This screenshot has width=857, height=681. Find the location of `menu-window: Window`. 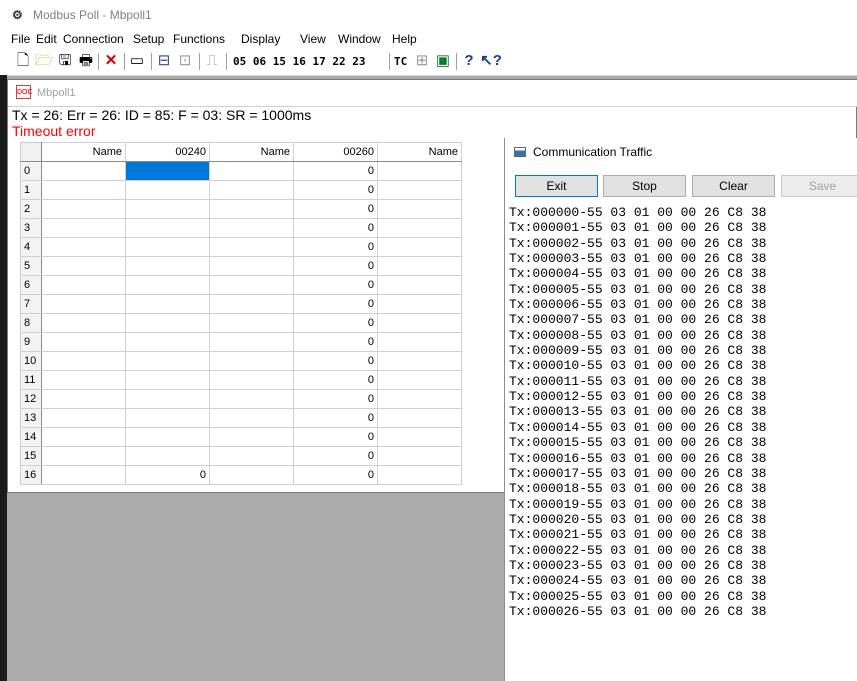

menu-window: Window is located at coordinates (359, 39).